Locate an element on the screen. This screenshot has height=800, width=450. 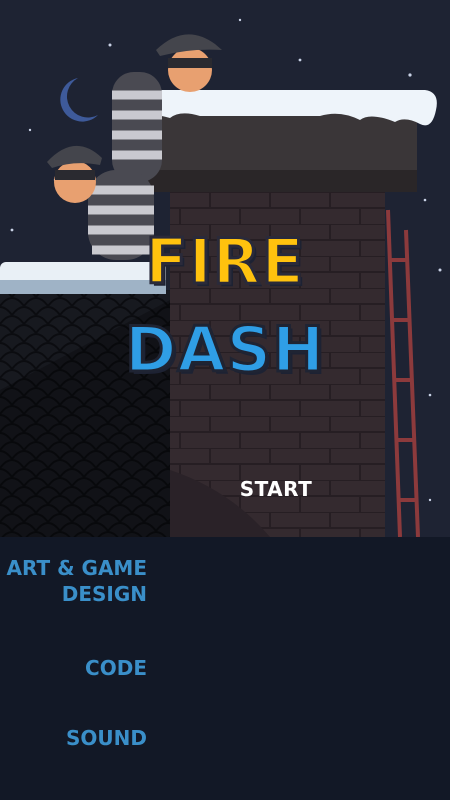
credit-art-design: ART & GAME DESIGN is located at coordinates (73, 581).